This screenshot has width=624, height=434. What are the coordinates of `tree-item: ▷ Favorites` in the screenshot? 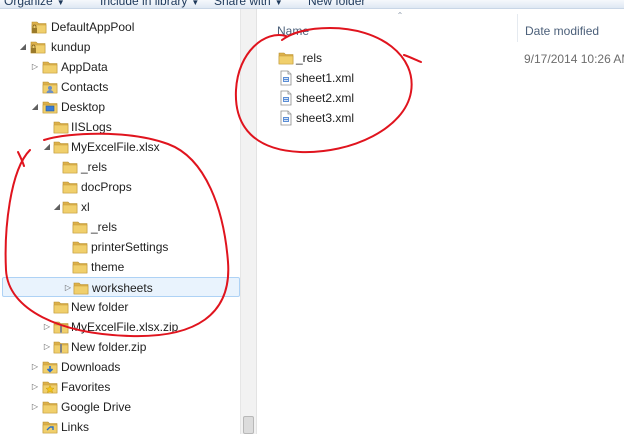 It's located at (120, 387).